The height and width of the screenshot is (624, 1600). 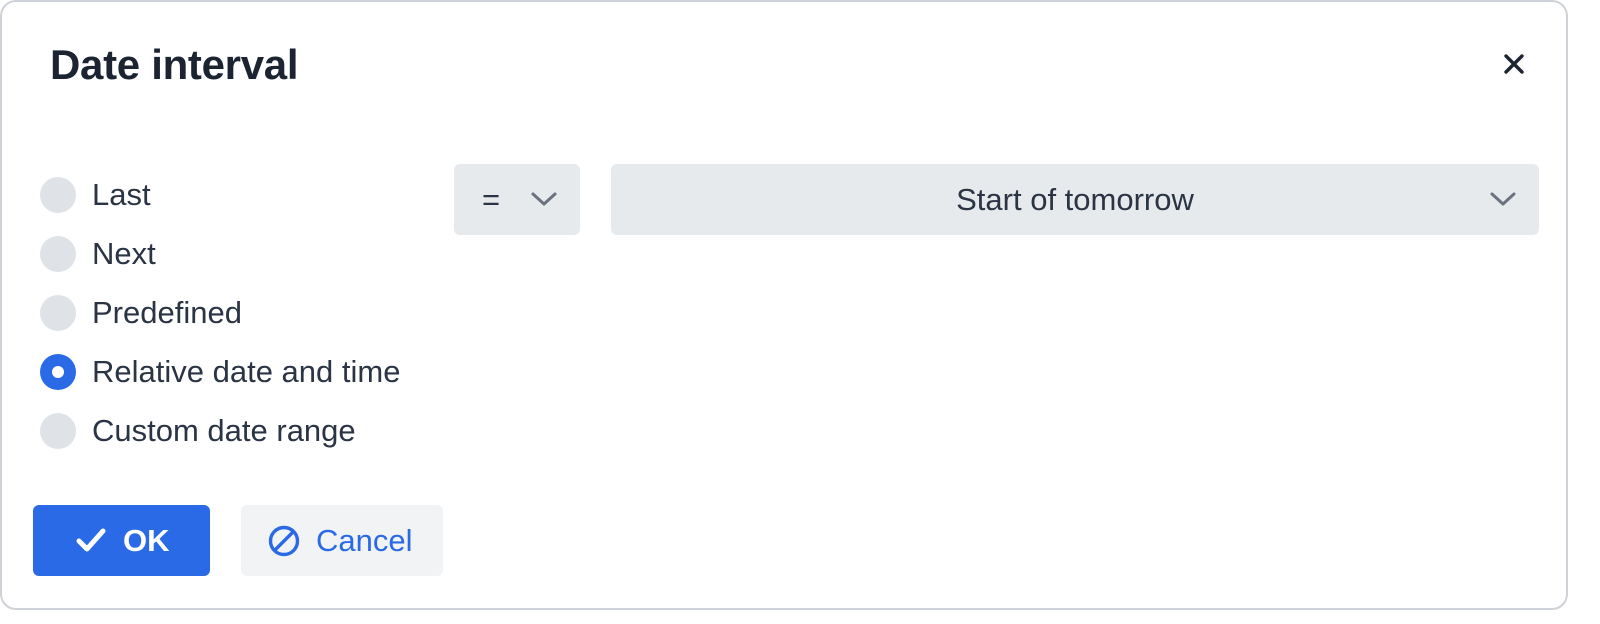 I want to click on ok-button: OK, so click(x=121, y=540).